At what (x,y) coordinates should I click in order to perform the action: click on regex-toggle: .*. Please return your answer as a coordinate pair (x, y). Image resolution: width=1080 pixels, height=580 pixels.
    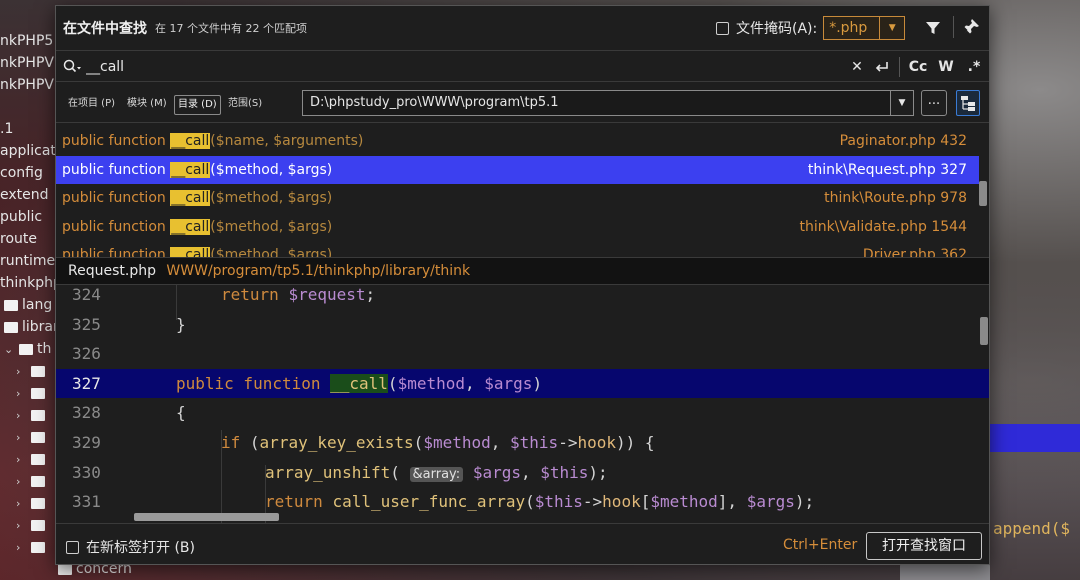
    Looking at the image, I should click on (974, 67).